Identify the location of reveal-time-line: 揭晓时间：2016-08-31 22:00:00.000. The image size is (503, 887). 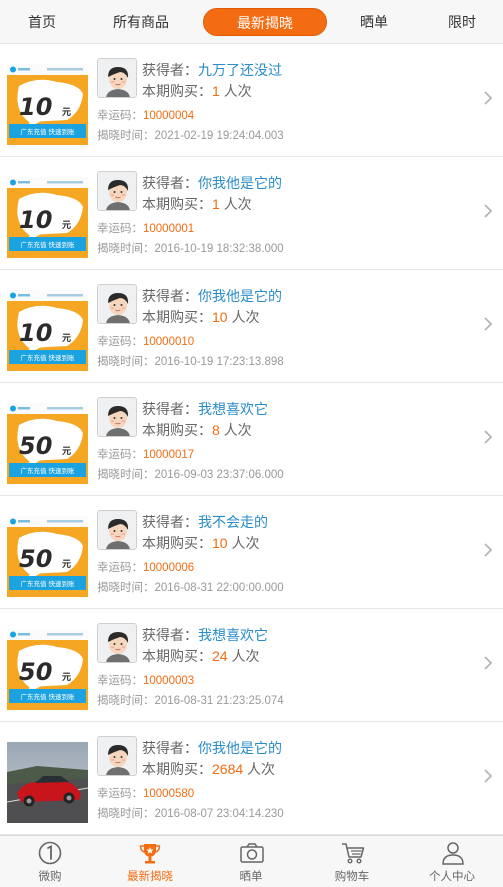
(190, 587).